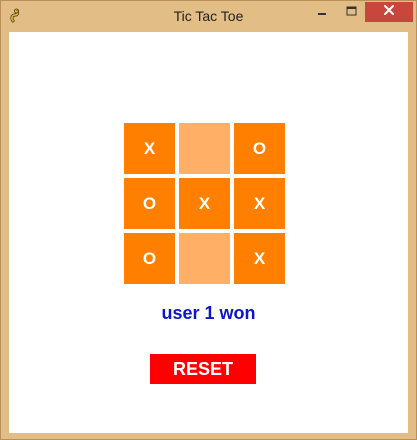 The width and height of the screenshot is (417, 440). I want to click on title-bar: Tic Tac Toe, so click(208, 16).